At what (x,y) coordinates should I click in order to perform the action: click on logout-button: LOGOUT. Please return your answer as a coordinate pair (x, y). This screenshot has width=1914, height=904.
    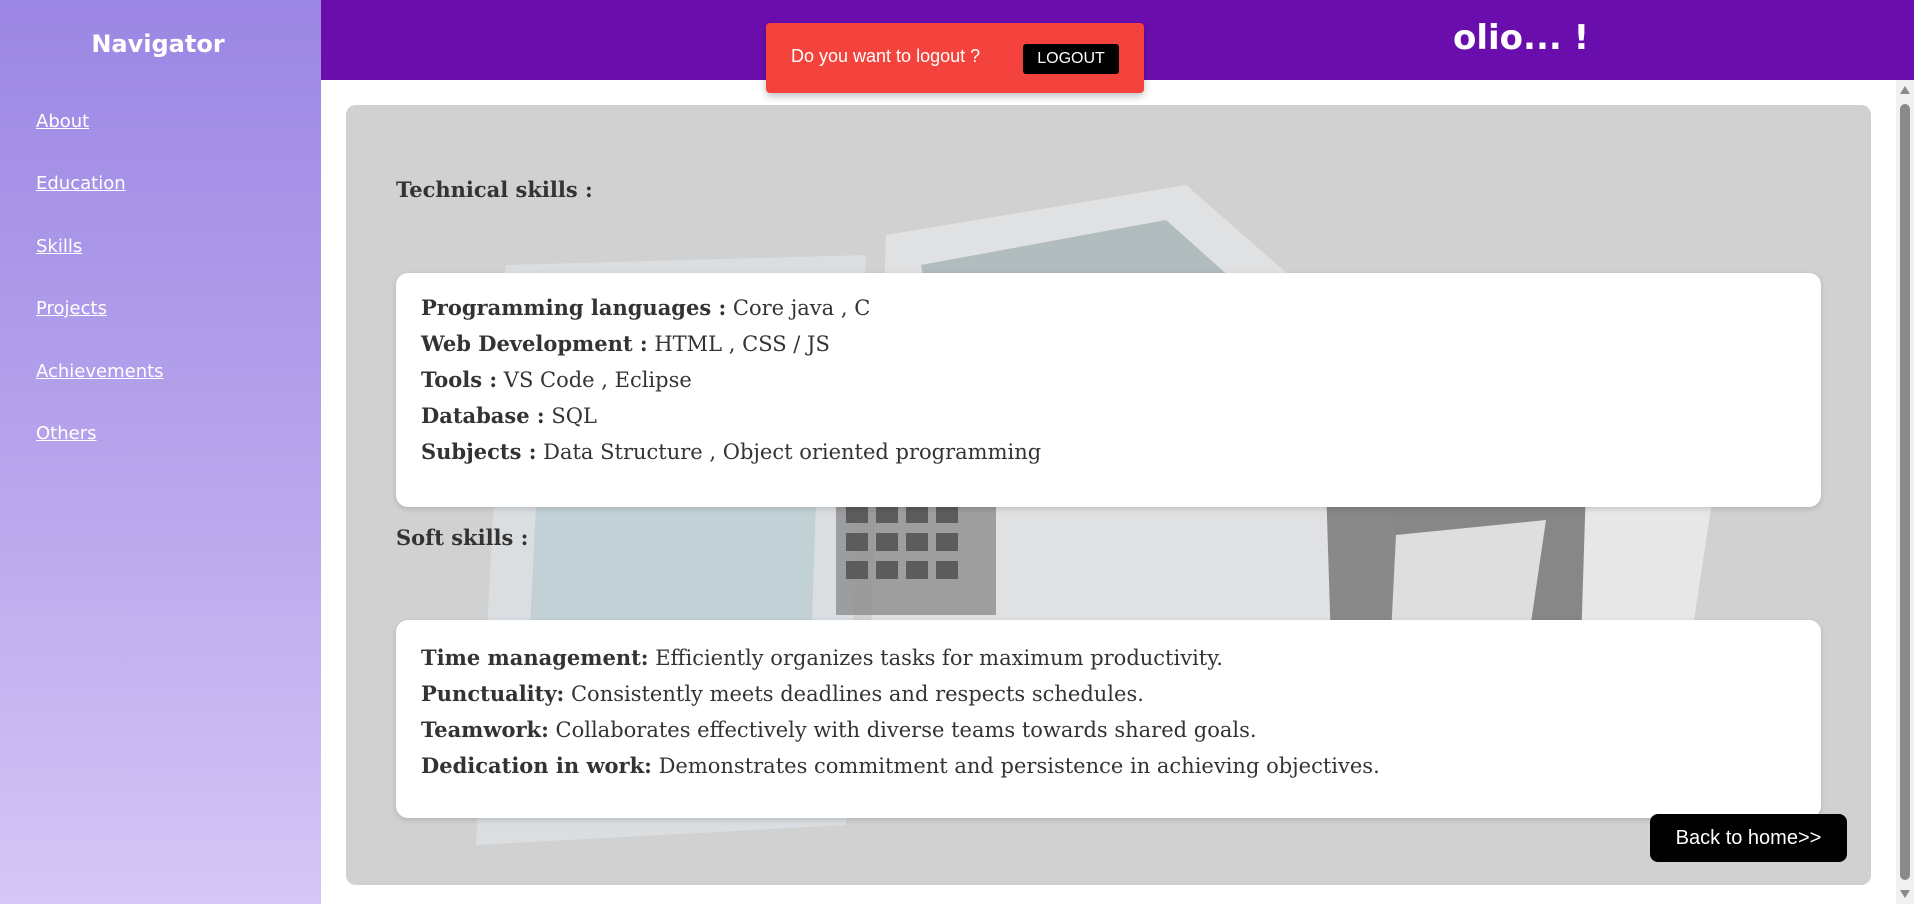
    Looking at the image, I should click on (1071, 59).